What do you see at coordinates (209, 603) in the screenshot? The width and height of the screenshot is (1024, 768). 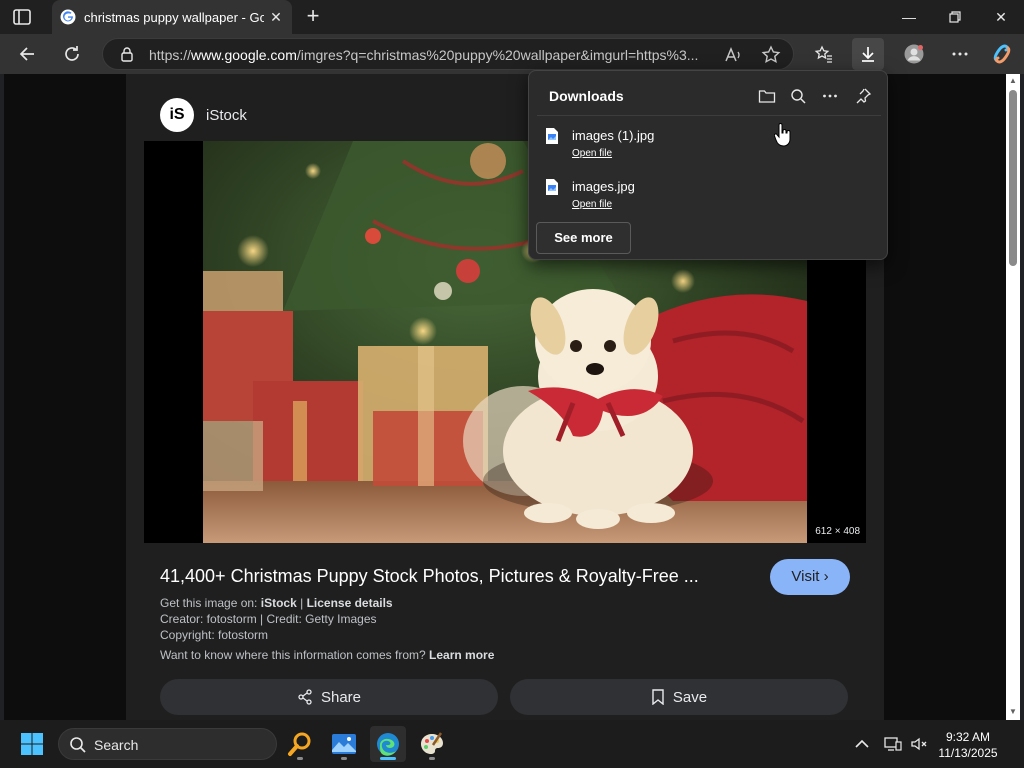 I see `get-image-prefix: Get this image on:` at bounding box center [209, 603].